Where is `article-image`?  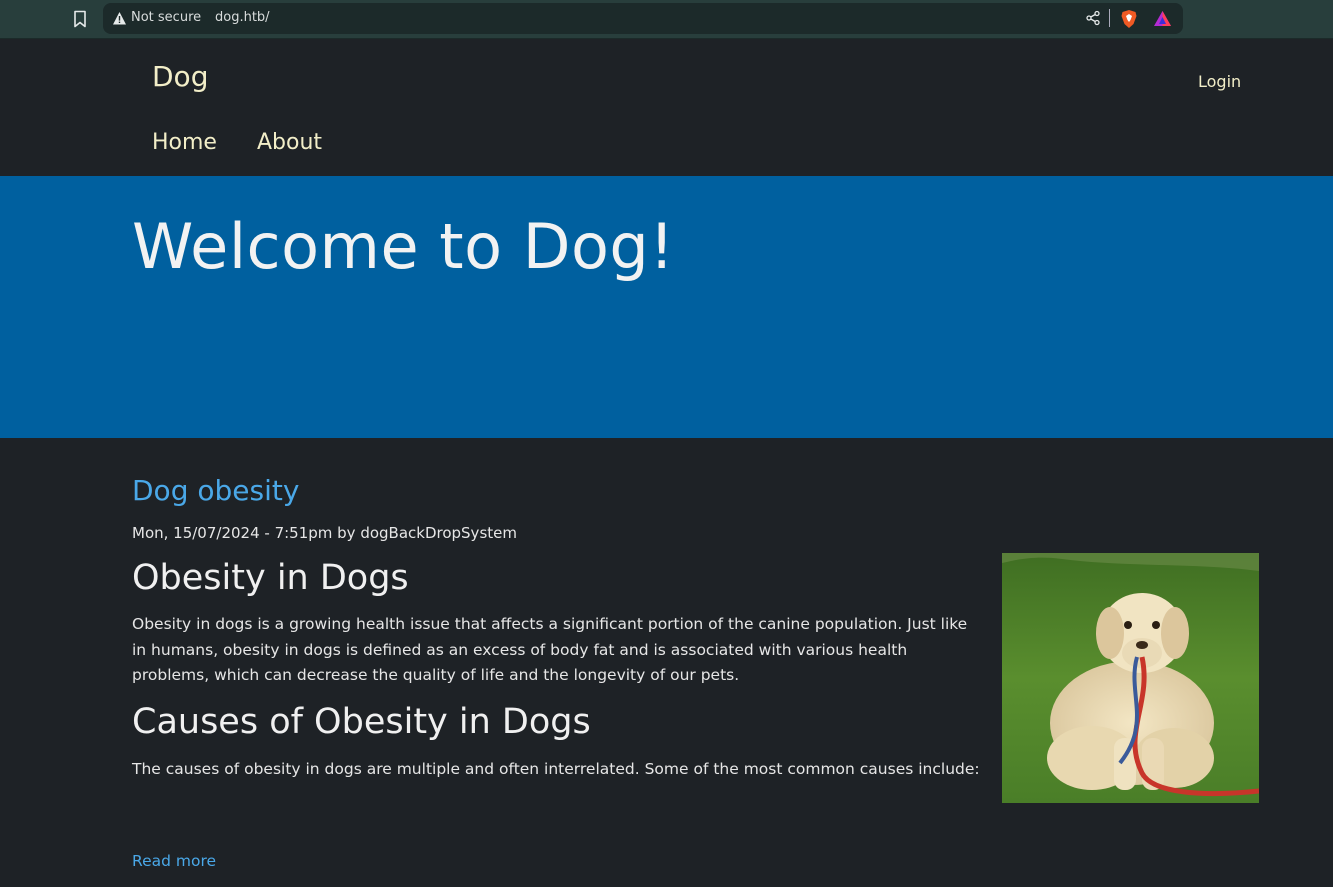
article-image is located at coordinates (1130, 678).